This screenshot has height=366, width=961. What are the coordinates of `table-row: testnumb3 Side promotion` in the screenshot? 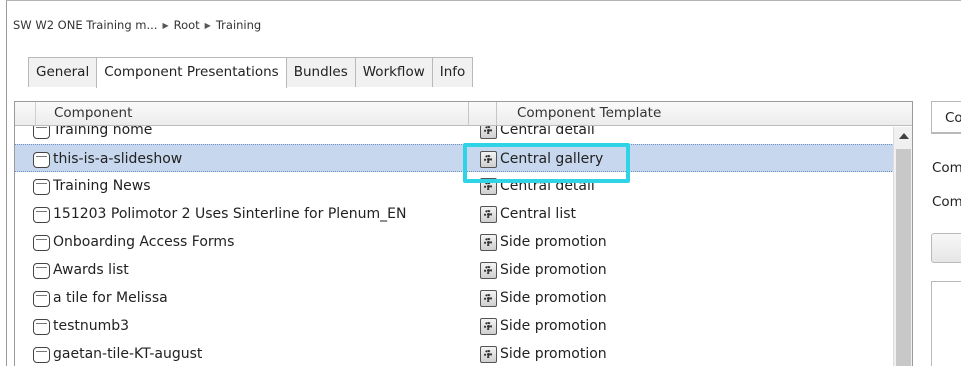 It's located at (454, 326).